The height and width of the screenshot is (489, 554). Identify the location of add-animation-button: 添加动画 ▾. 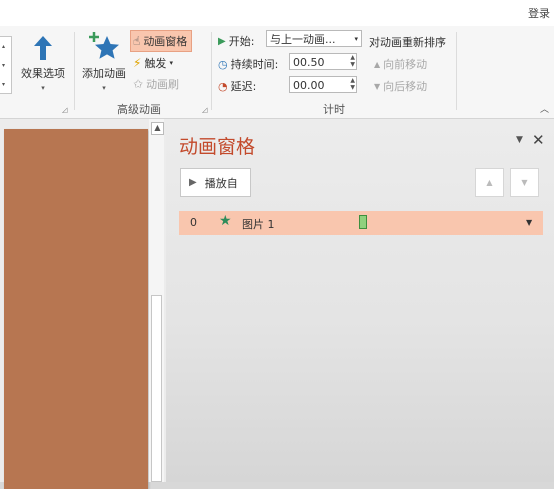
(104, 63).